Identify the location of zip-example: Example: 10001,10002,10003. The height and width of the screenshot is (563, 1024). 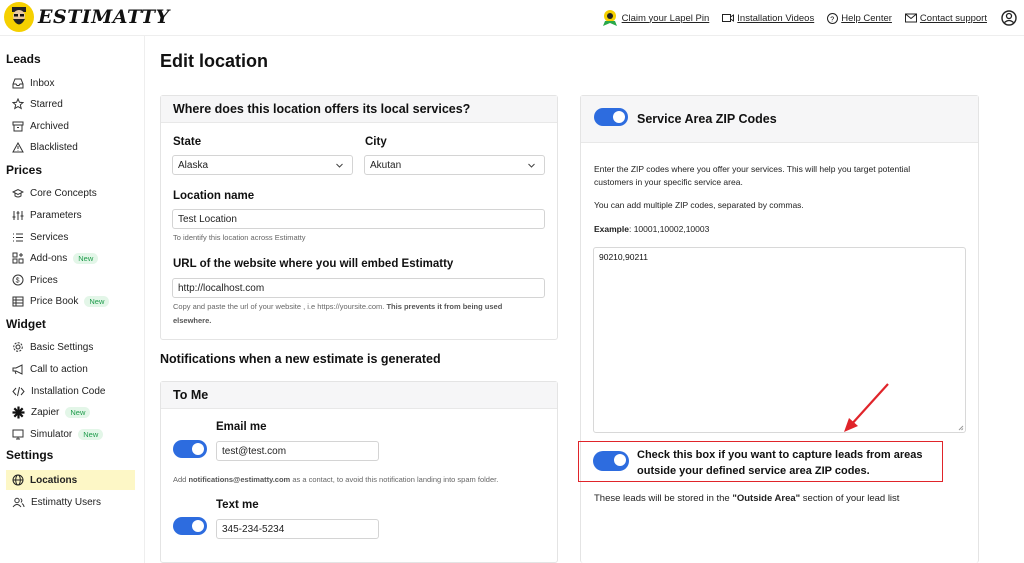
(651, 229).